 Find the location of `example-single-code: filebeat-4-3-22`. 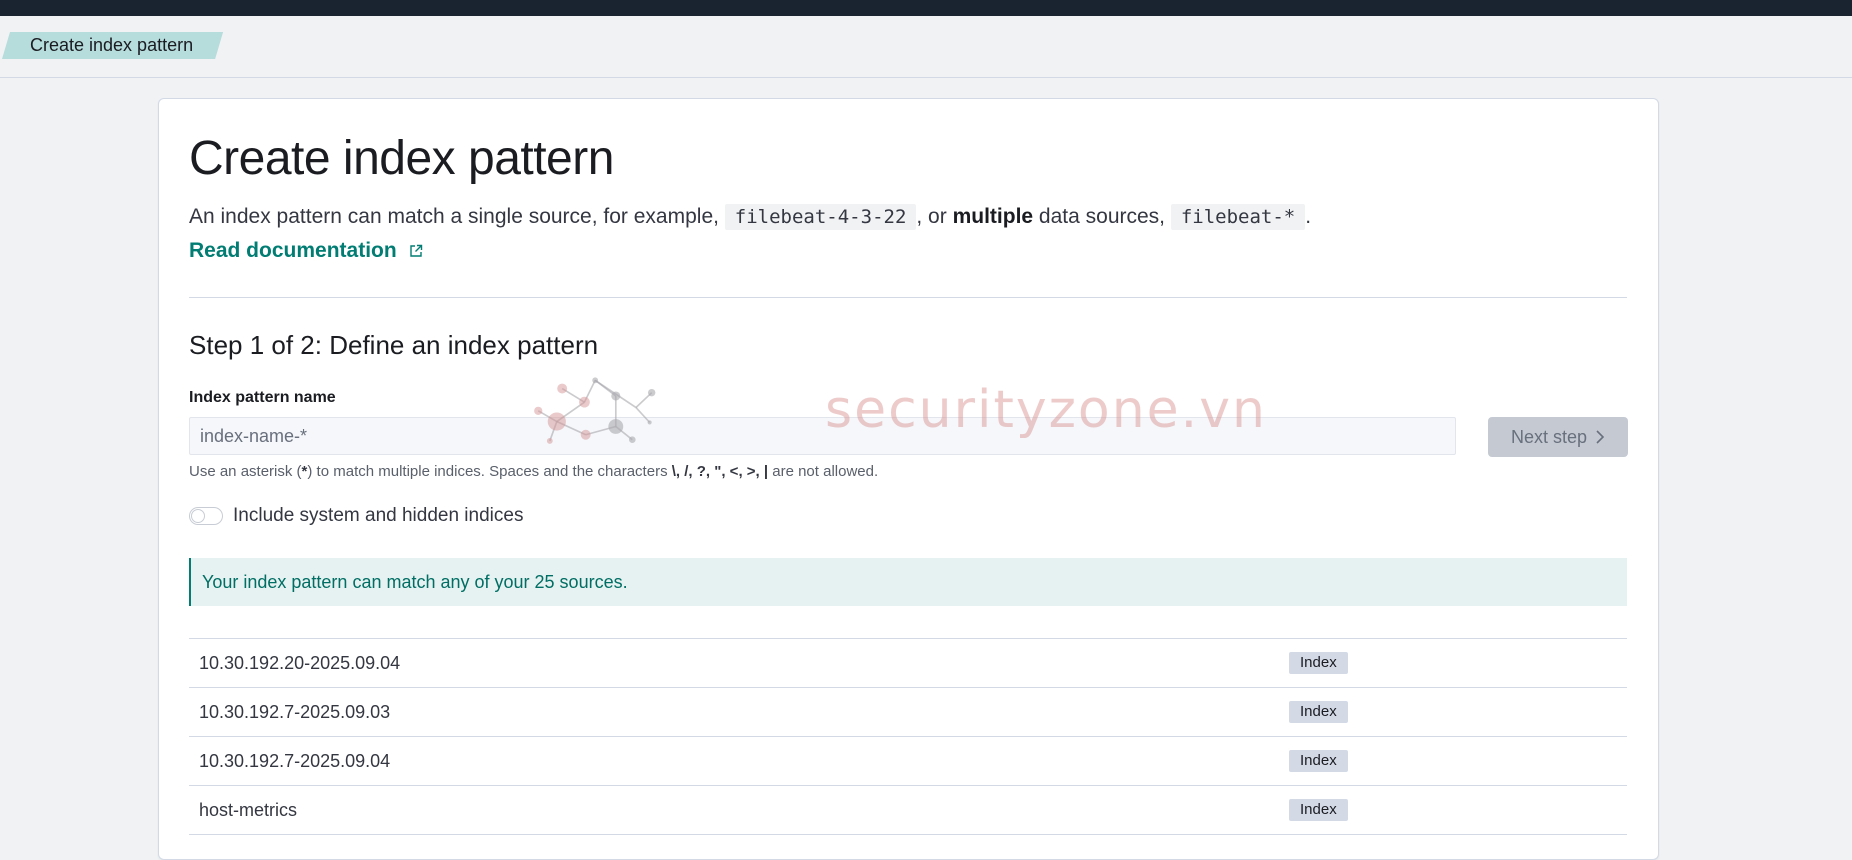

example-single-code: filebeat-4-3-22 is located at coordinates (820, 217).